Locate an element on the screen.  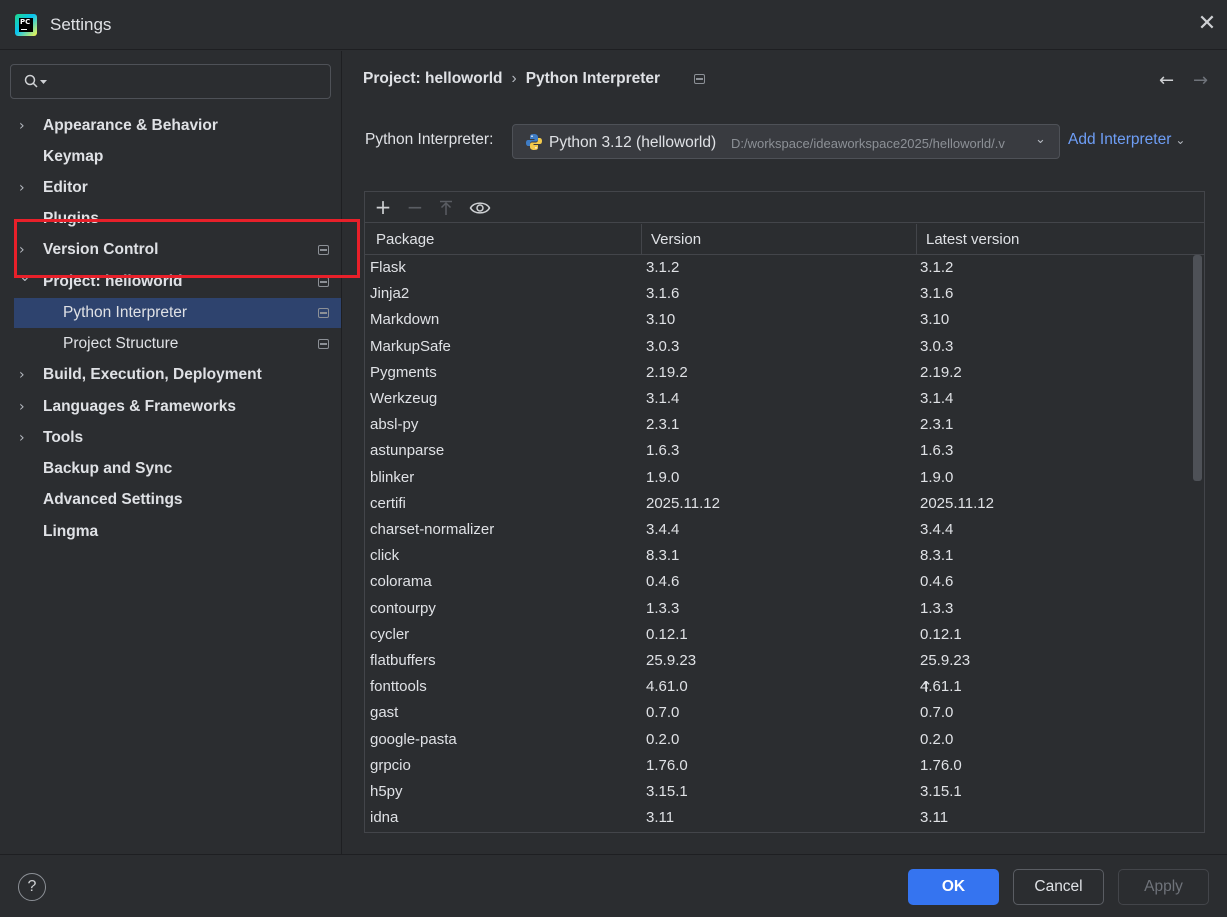
table-row: google-pasta 0.2.0 0.2.0 is located at coordinates (778, 740).